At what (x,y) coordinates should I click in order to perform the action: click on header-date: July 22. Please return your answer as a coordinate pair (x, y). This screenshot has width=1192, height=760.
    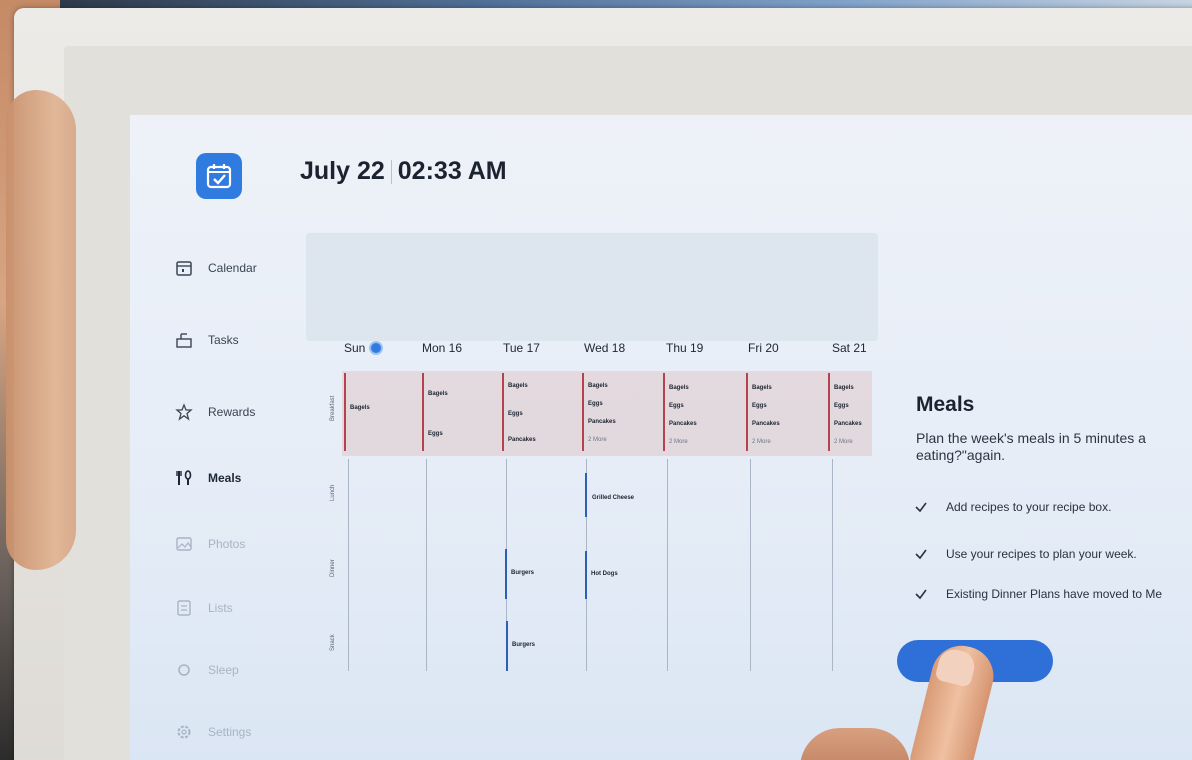
    Looking at the image, I should click on (342, 171).